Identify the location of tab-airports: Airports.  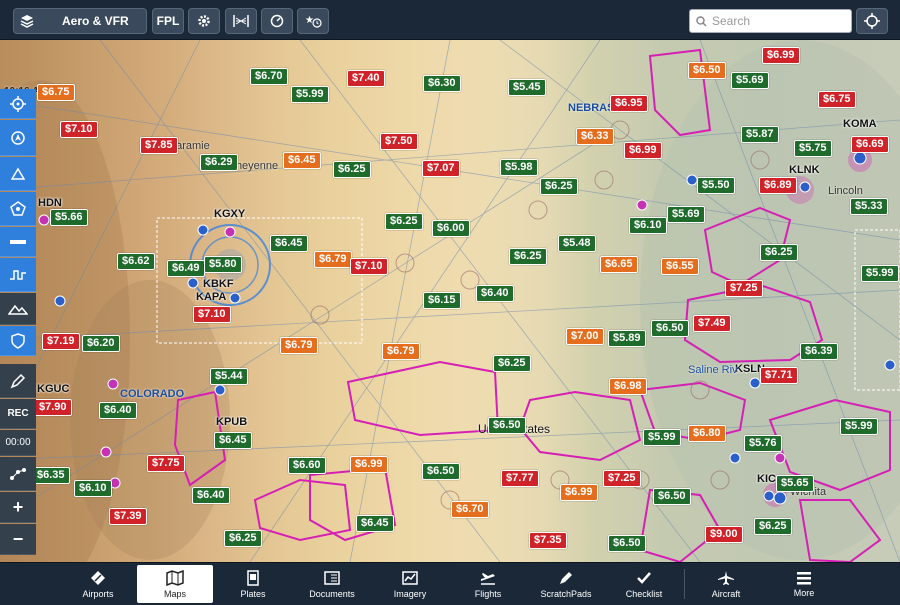
(98, 584).